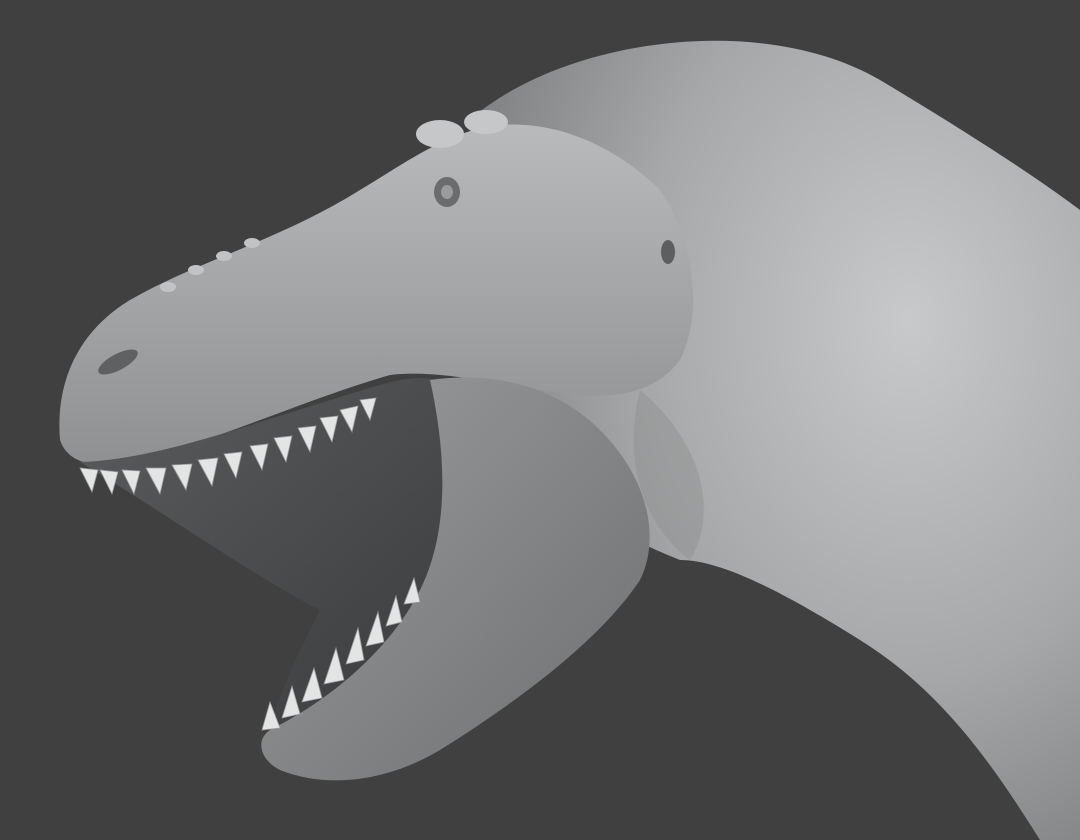  What do you see at coordinates (668, 252) in the screenshot?
I see `ear-icon` at bounding box center [668, 252].